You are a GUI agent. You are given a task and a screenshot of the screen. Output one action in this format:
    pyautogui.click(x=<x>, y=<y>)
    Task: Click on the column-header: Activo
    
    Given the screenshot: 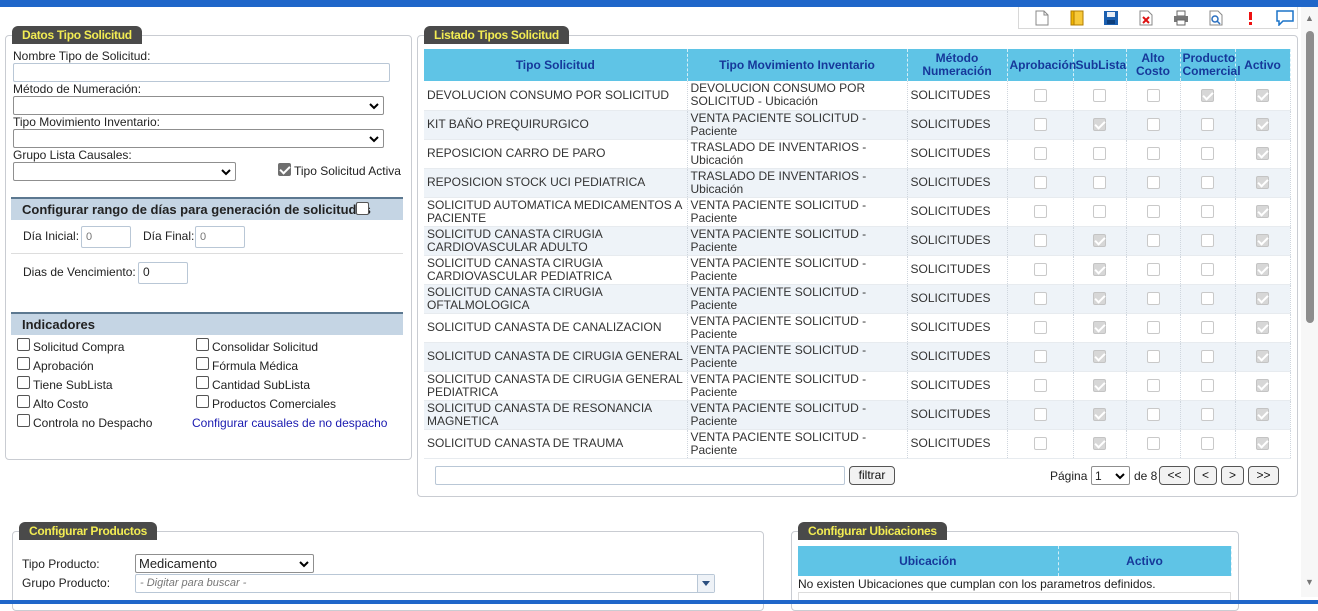 What is the action you would take?
    pyautogui.click(x=1145, y=561)
    